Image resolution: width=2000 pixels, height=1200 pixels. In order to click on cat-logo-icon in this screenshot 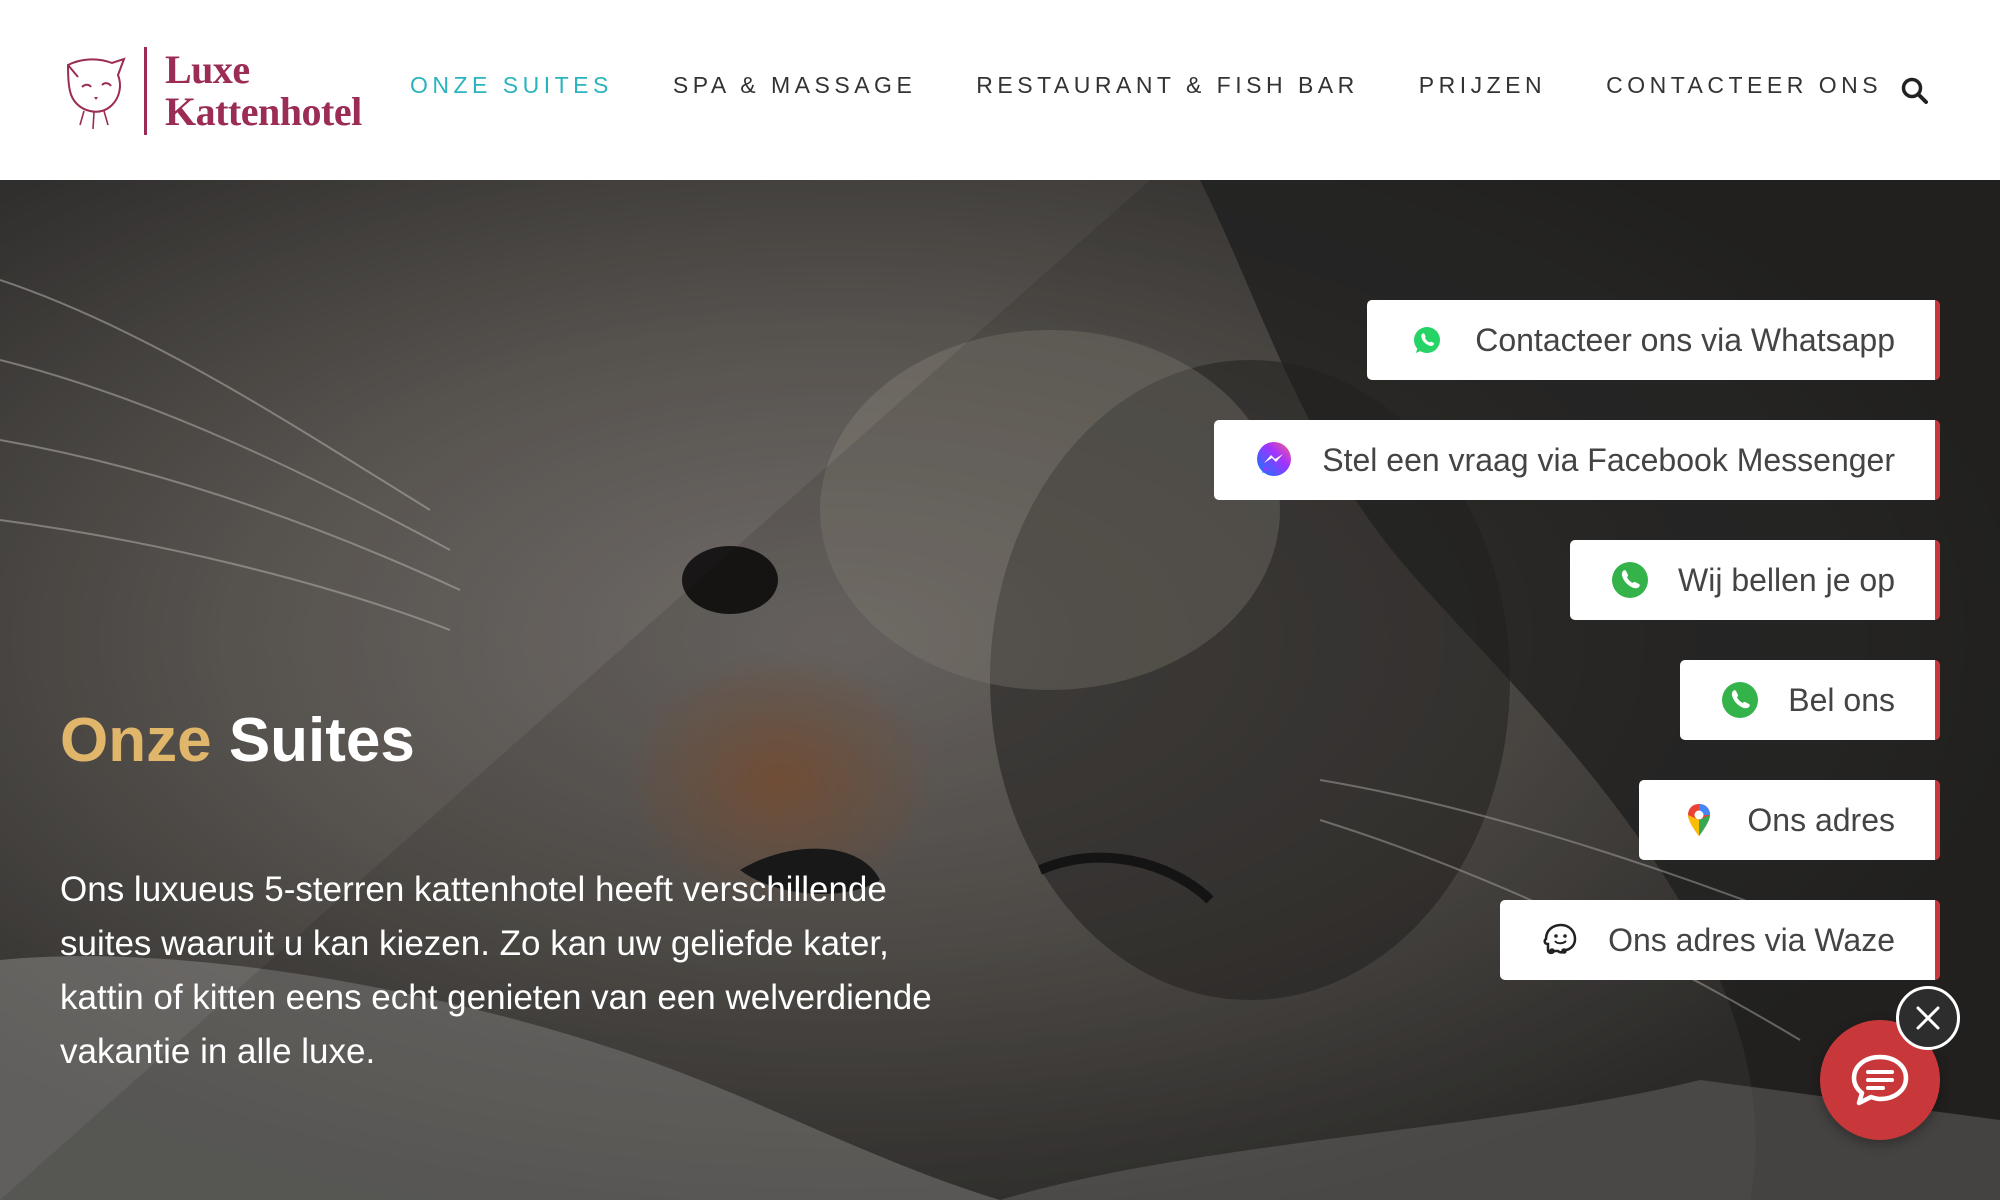, I will do `click(96, 93)`.